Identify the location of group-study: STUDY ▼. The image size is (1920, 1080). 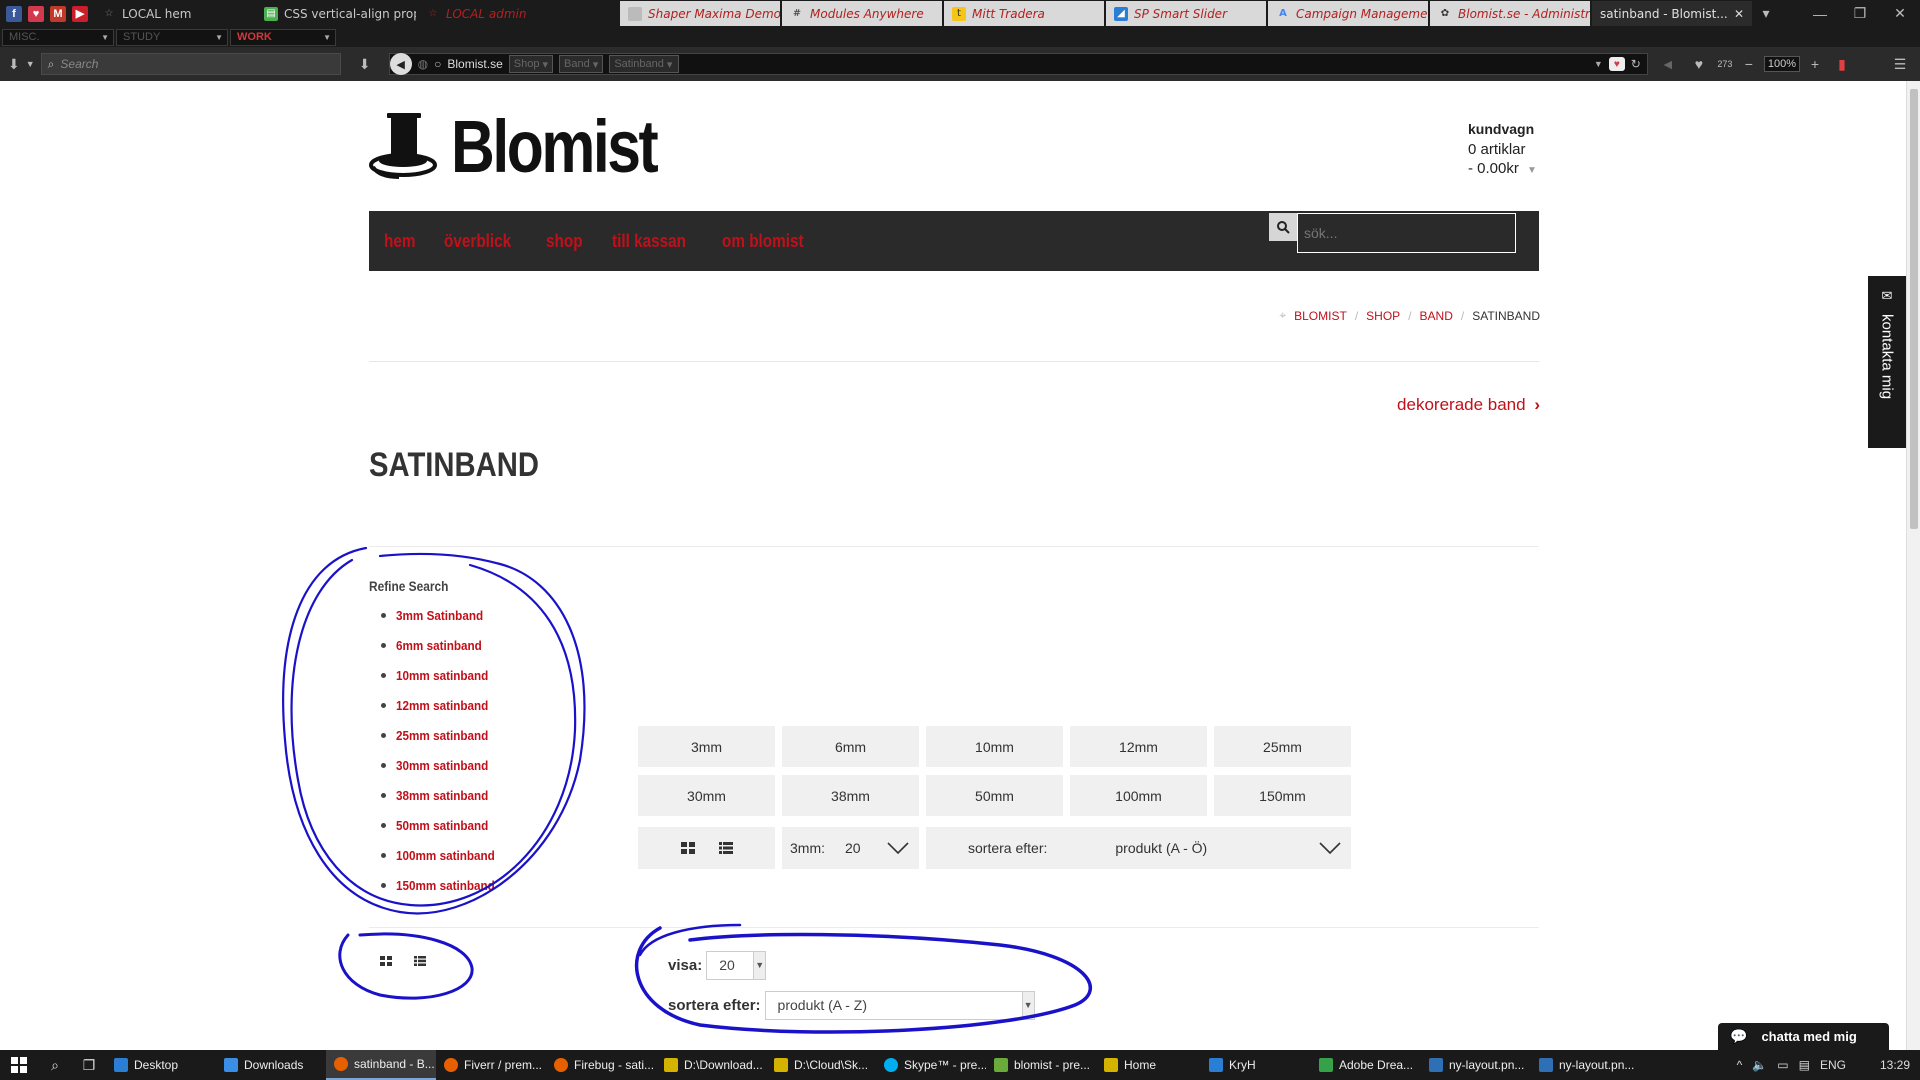
(172, 37).